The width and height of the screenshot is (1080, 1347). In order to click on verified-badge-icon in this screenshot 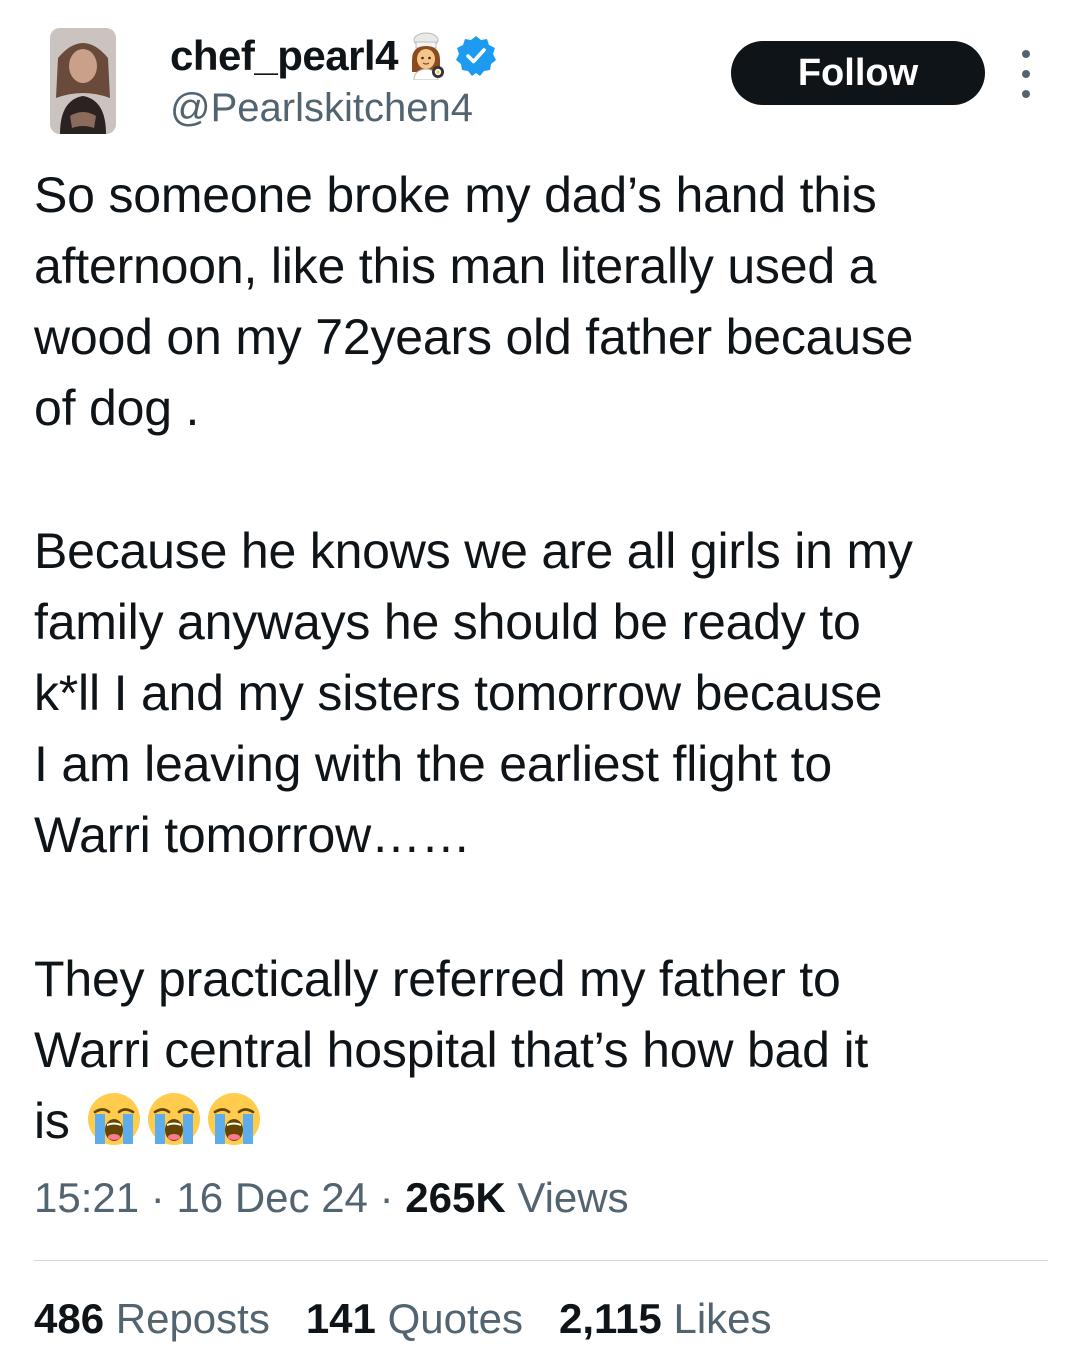, I will do `click(476, 56)`.